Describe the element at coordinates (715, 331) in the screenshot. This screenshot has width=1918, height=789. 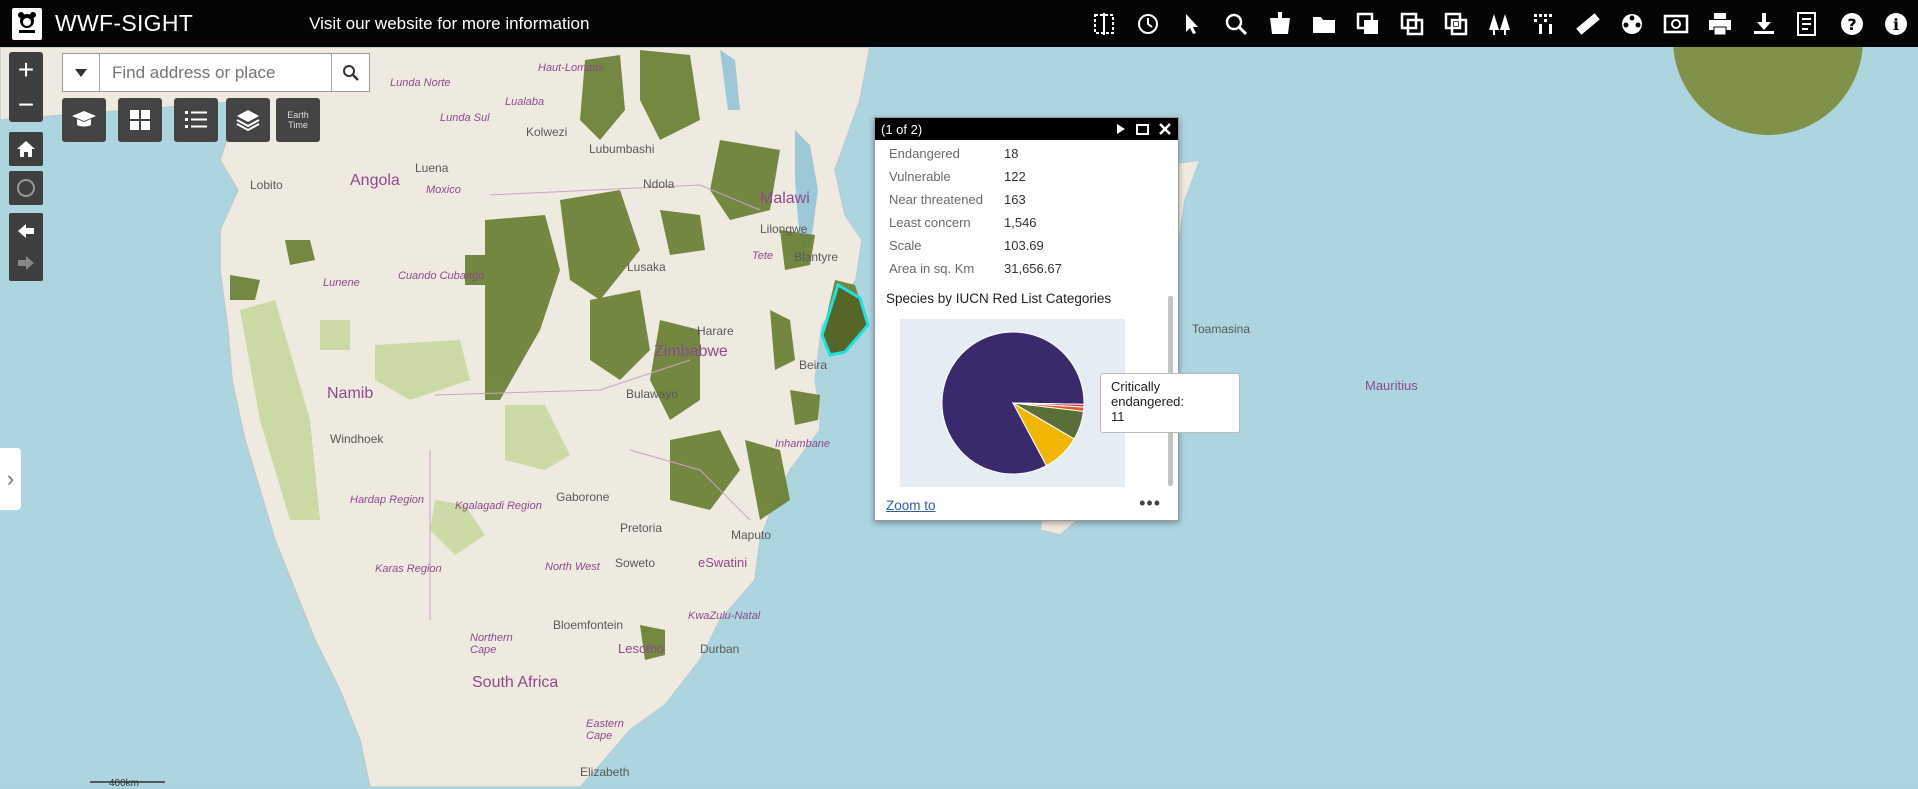
I see `map-label: Harare` at that location.